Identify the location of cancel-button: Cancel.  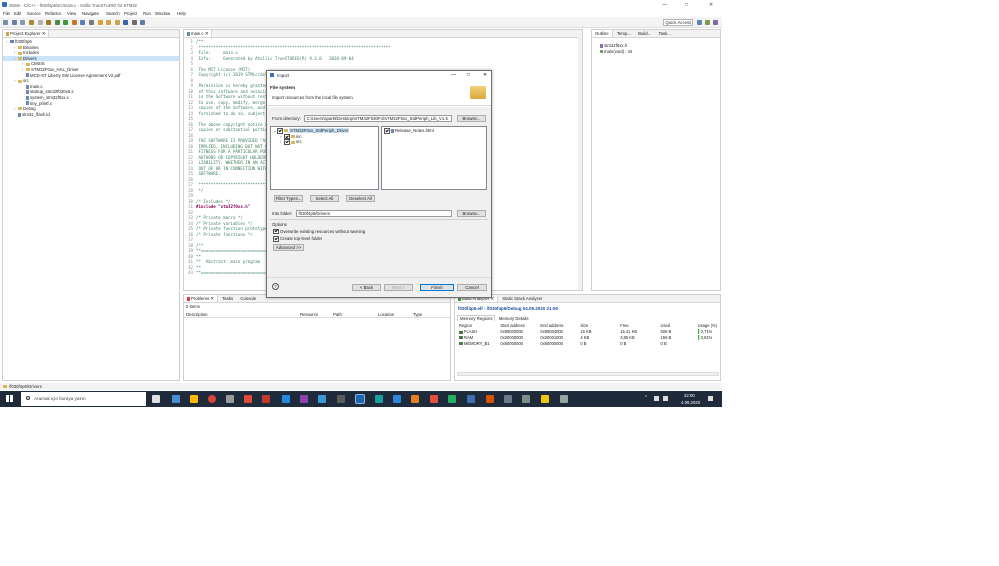
(472, 287).